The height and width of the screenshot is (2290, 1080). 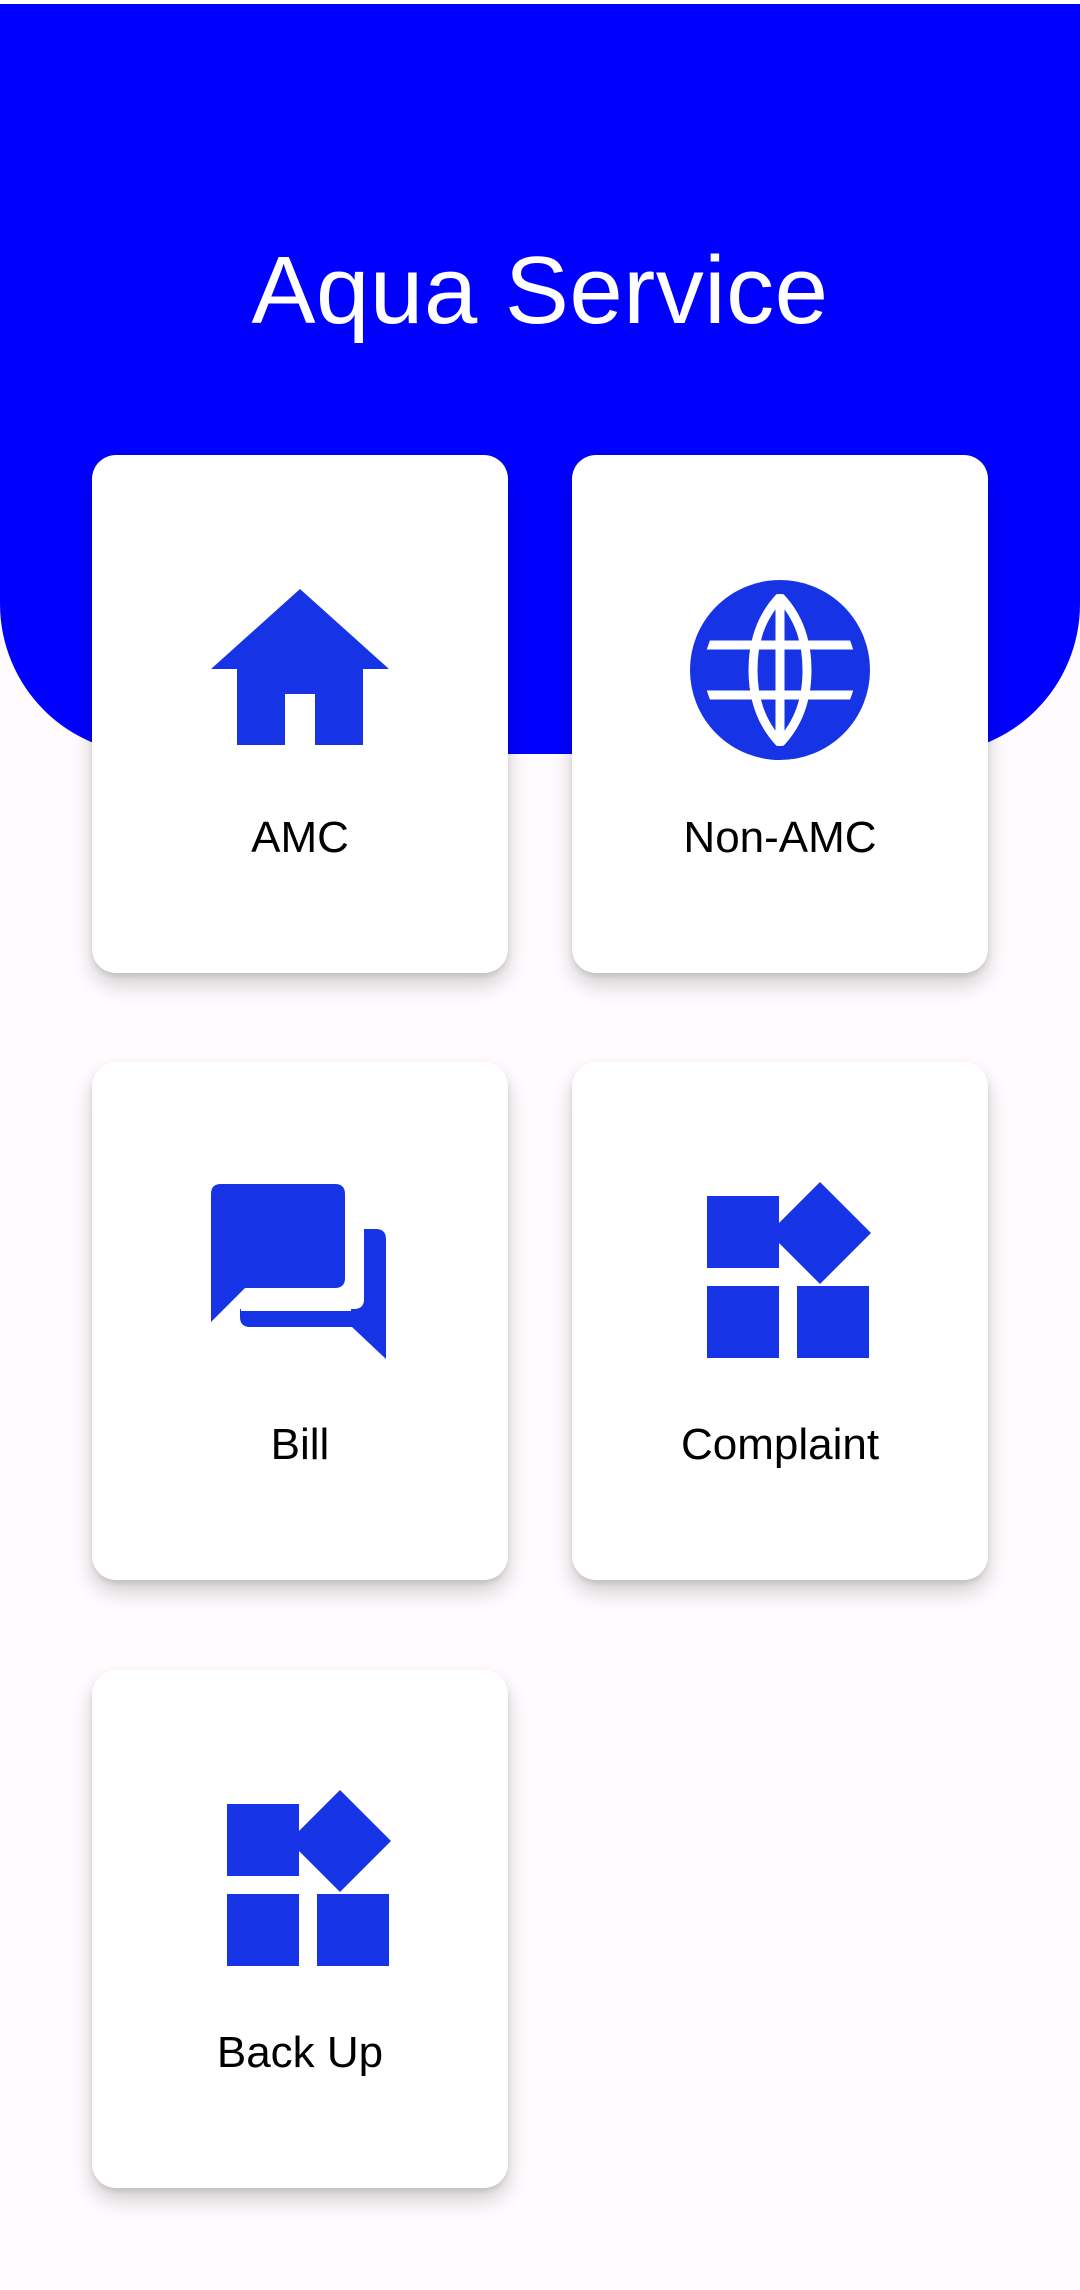 I want to click on non-amc-label: Non-AMC, so click(x=780, y=837).